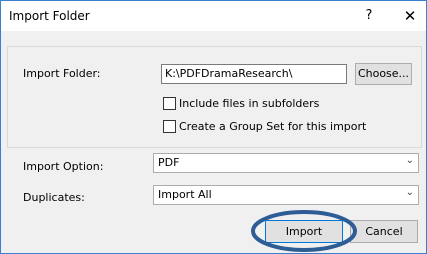 Image resolution: width=427 pixels, height=254 pixels. What do you see at coordinates (185, 194) in the screenshot?
I see `duplicates-value: Import All` at bounding box center [185, 194].